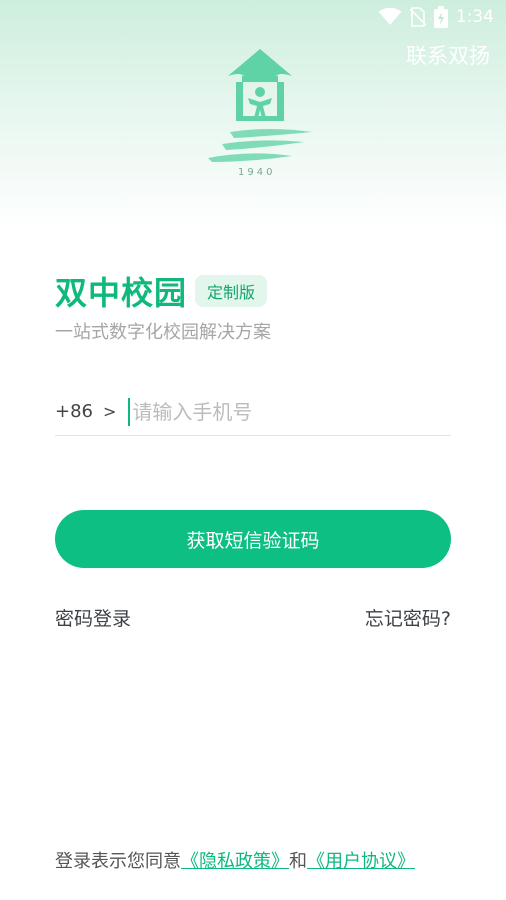  I want to click on no-sim-icon, so click(417, 17).